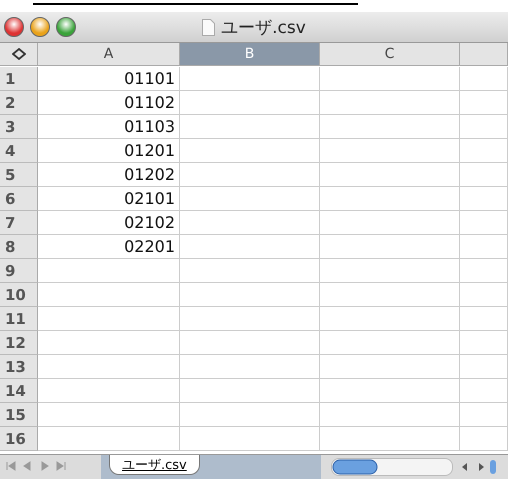 The width and height of the screenshot is (508, 479). What do you see at coordinates (19, 54) in the screenshot?
I see `diamond-icon` at bounding box center [19, 54].